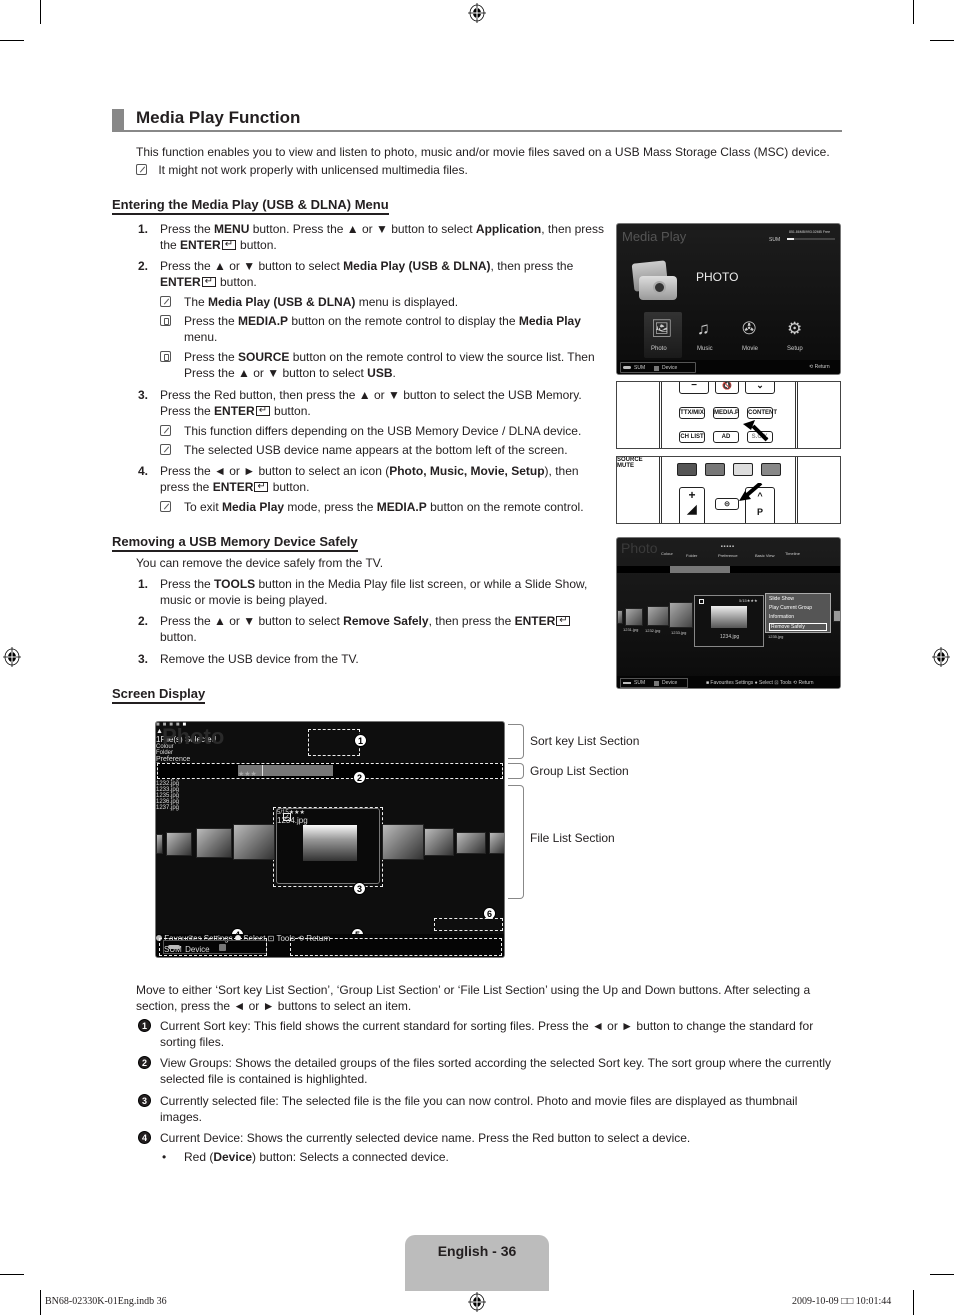 Image resolution: width=954 pixels, height=1315 pixels. I want to click on section-title: Media Play Function, so click(218, 117).